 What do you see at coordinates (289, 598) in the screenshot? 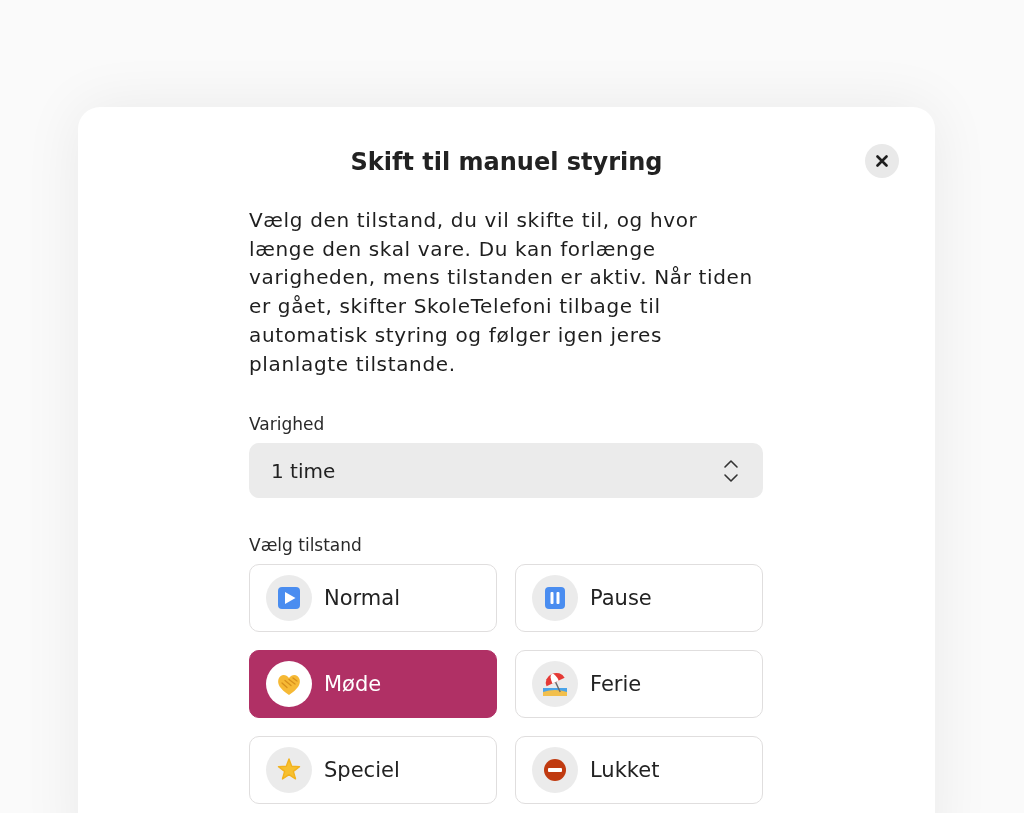
I see `play-icon` at bounding box center [289, 598].